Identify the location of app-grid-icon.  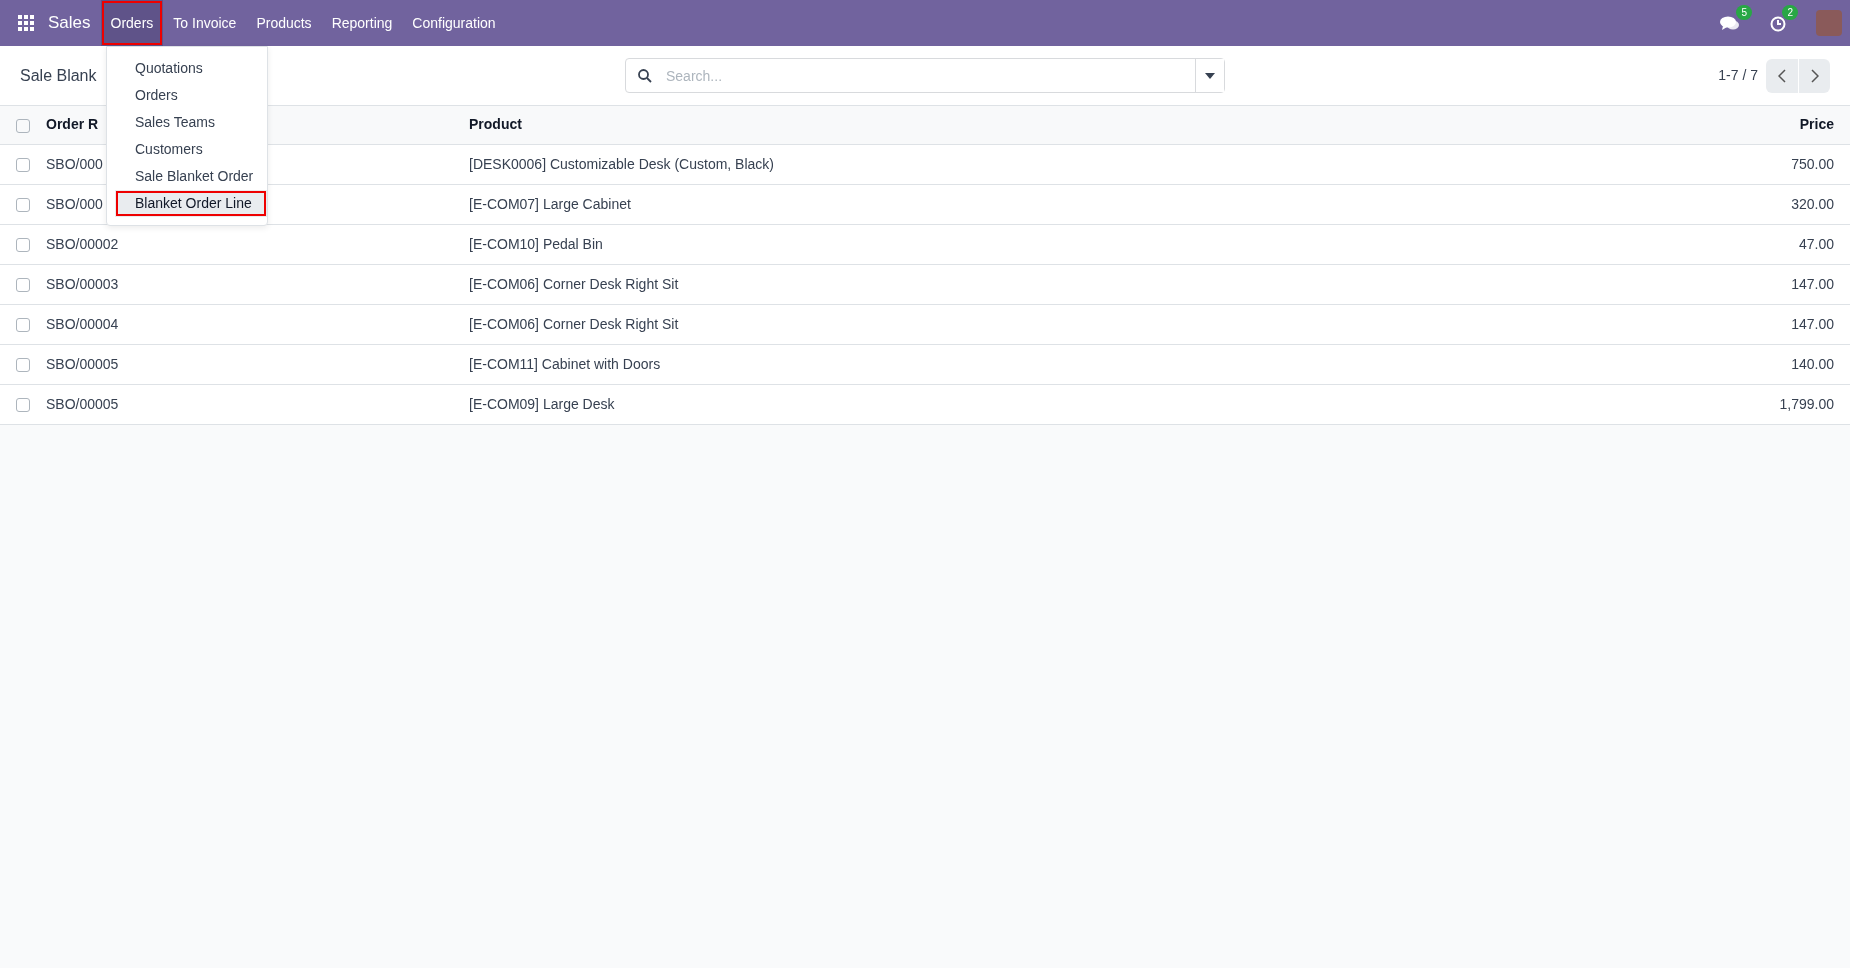
(26, 23).